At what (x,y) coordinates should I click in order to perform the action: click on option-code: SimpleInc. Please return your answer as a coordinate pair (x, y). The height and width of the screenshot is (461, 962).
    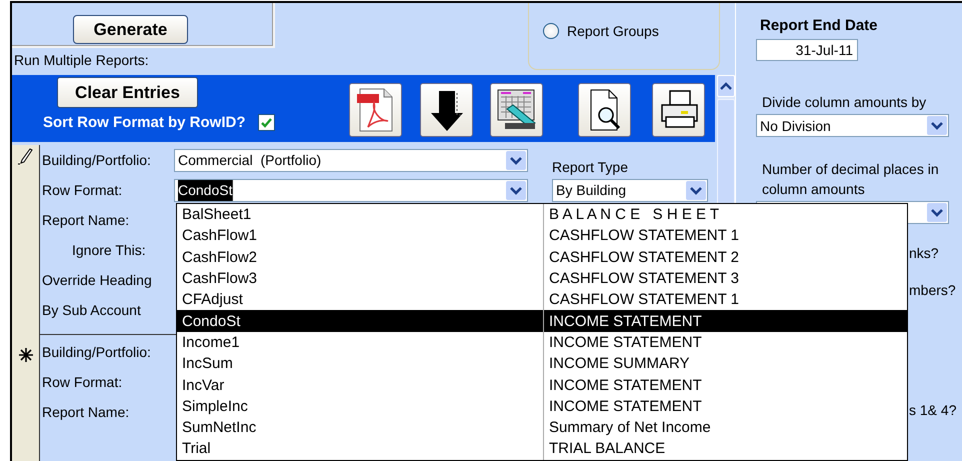
    Looking at the image, I should click on (215, 406).